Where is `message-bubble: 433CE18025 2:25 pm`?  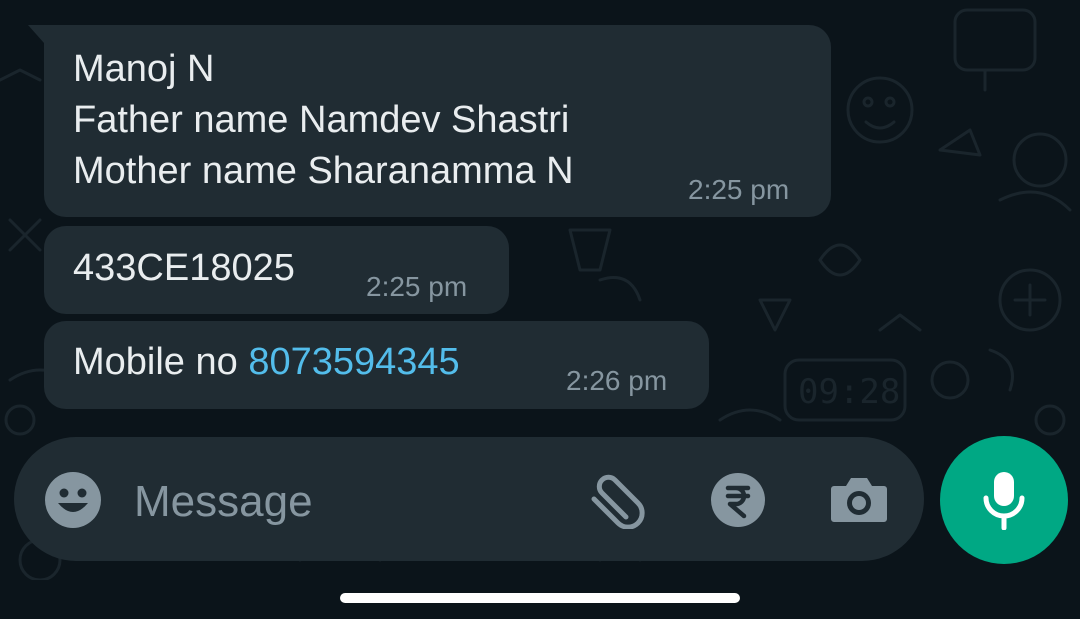
message-bubble: 433CE18025 2:25 pm is located at coordinates (276, 270).